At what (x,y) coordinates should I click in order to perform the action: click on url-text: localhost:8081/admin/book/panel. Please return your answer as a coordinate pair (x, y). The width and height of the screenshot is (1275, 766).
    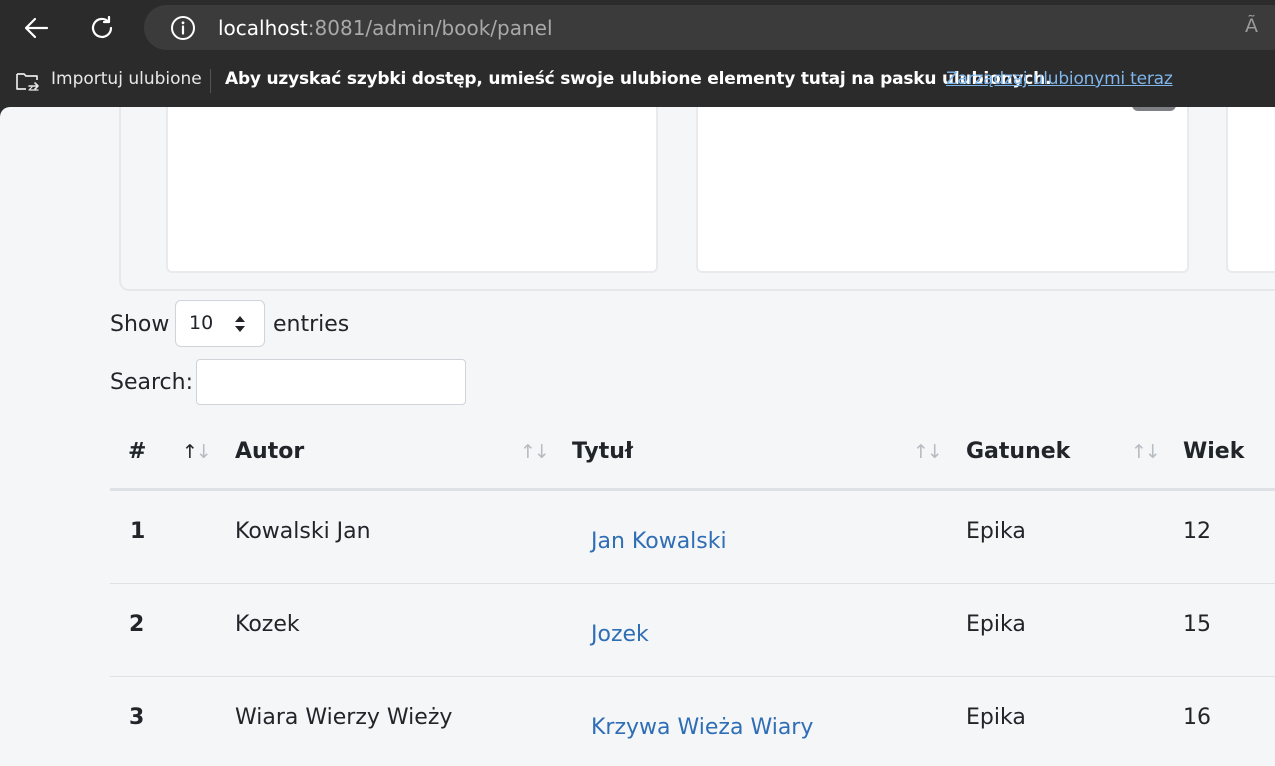
    Looking at the image, I should click on (385, 28).